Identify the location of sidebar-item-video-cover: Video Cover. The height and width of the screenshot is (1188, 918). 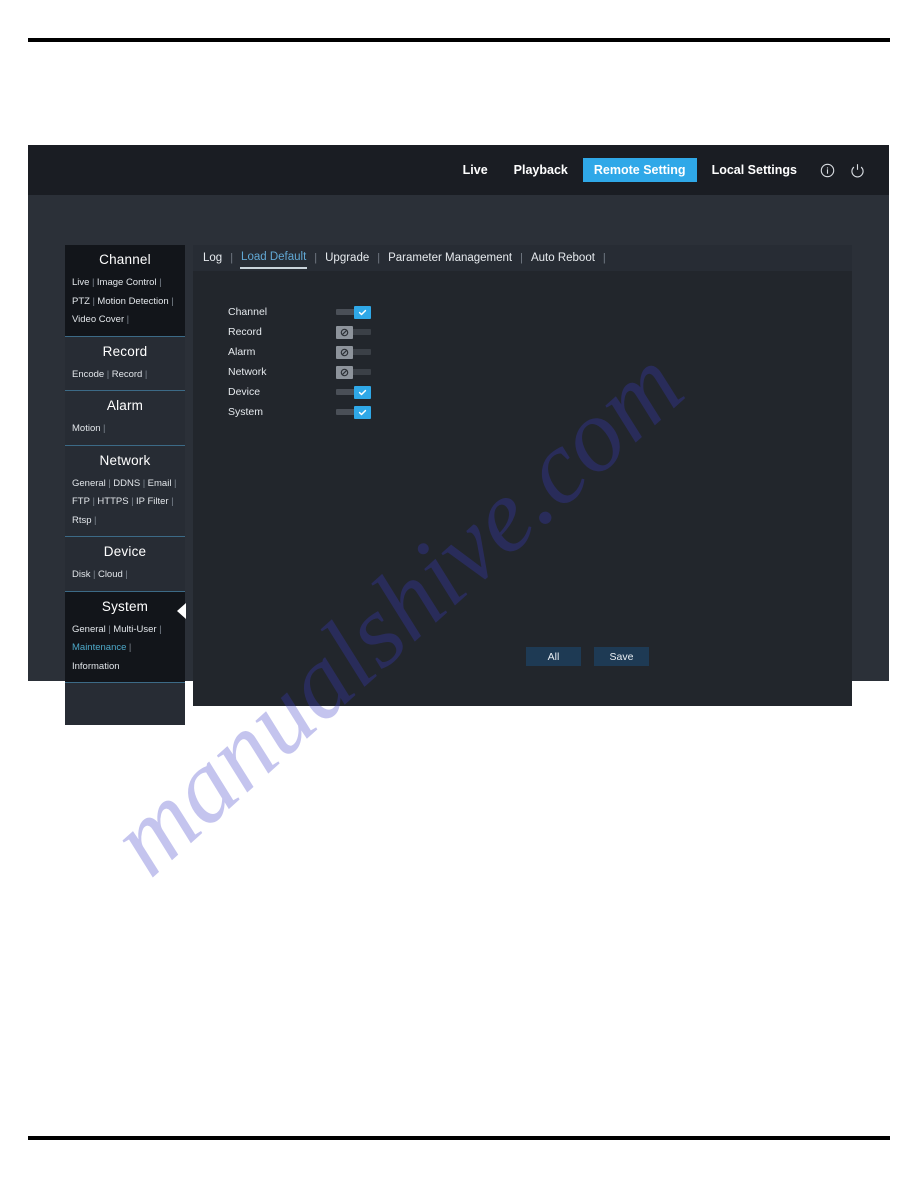
(98, 319).